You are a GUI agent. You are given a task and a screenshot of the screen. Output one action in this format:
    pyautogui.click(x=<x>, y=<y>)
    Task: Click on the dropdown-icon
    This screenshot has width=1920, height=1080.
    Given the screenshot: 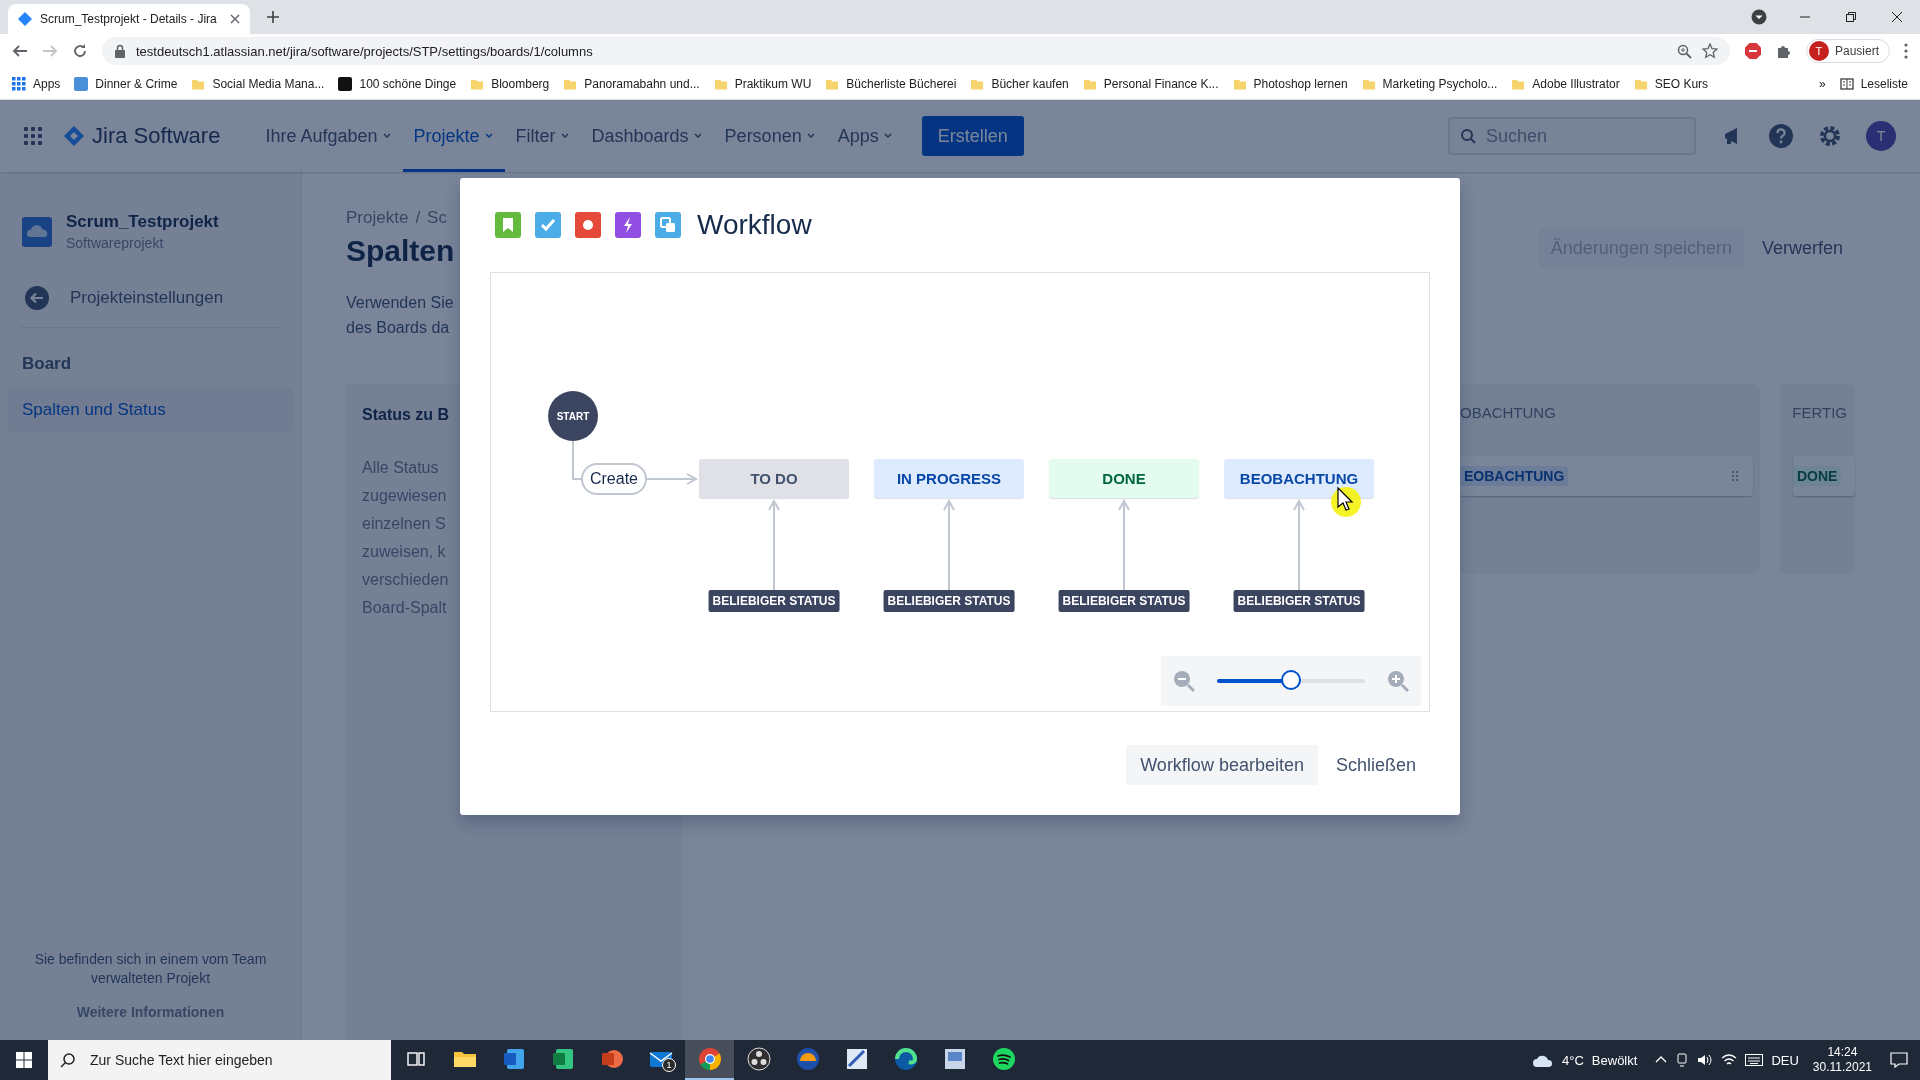 What is the action you would take?
    pyautogui.click(x=1759, y=17)
    